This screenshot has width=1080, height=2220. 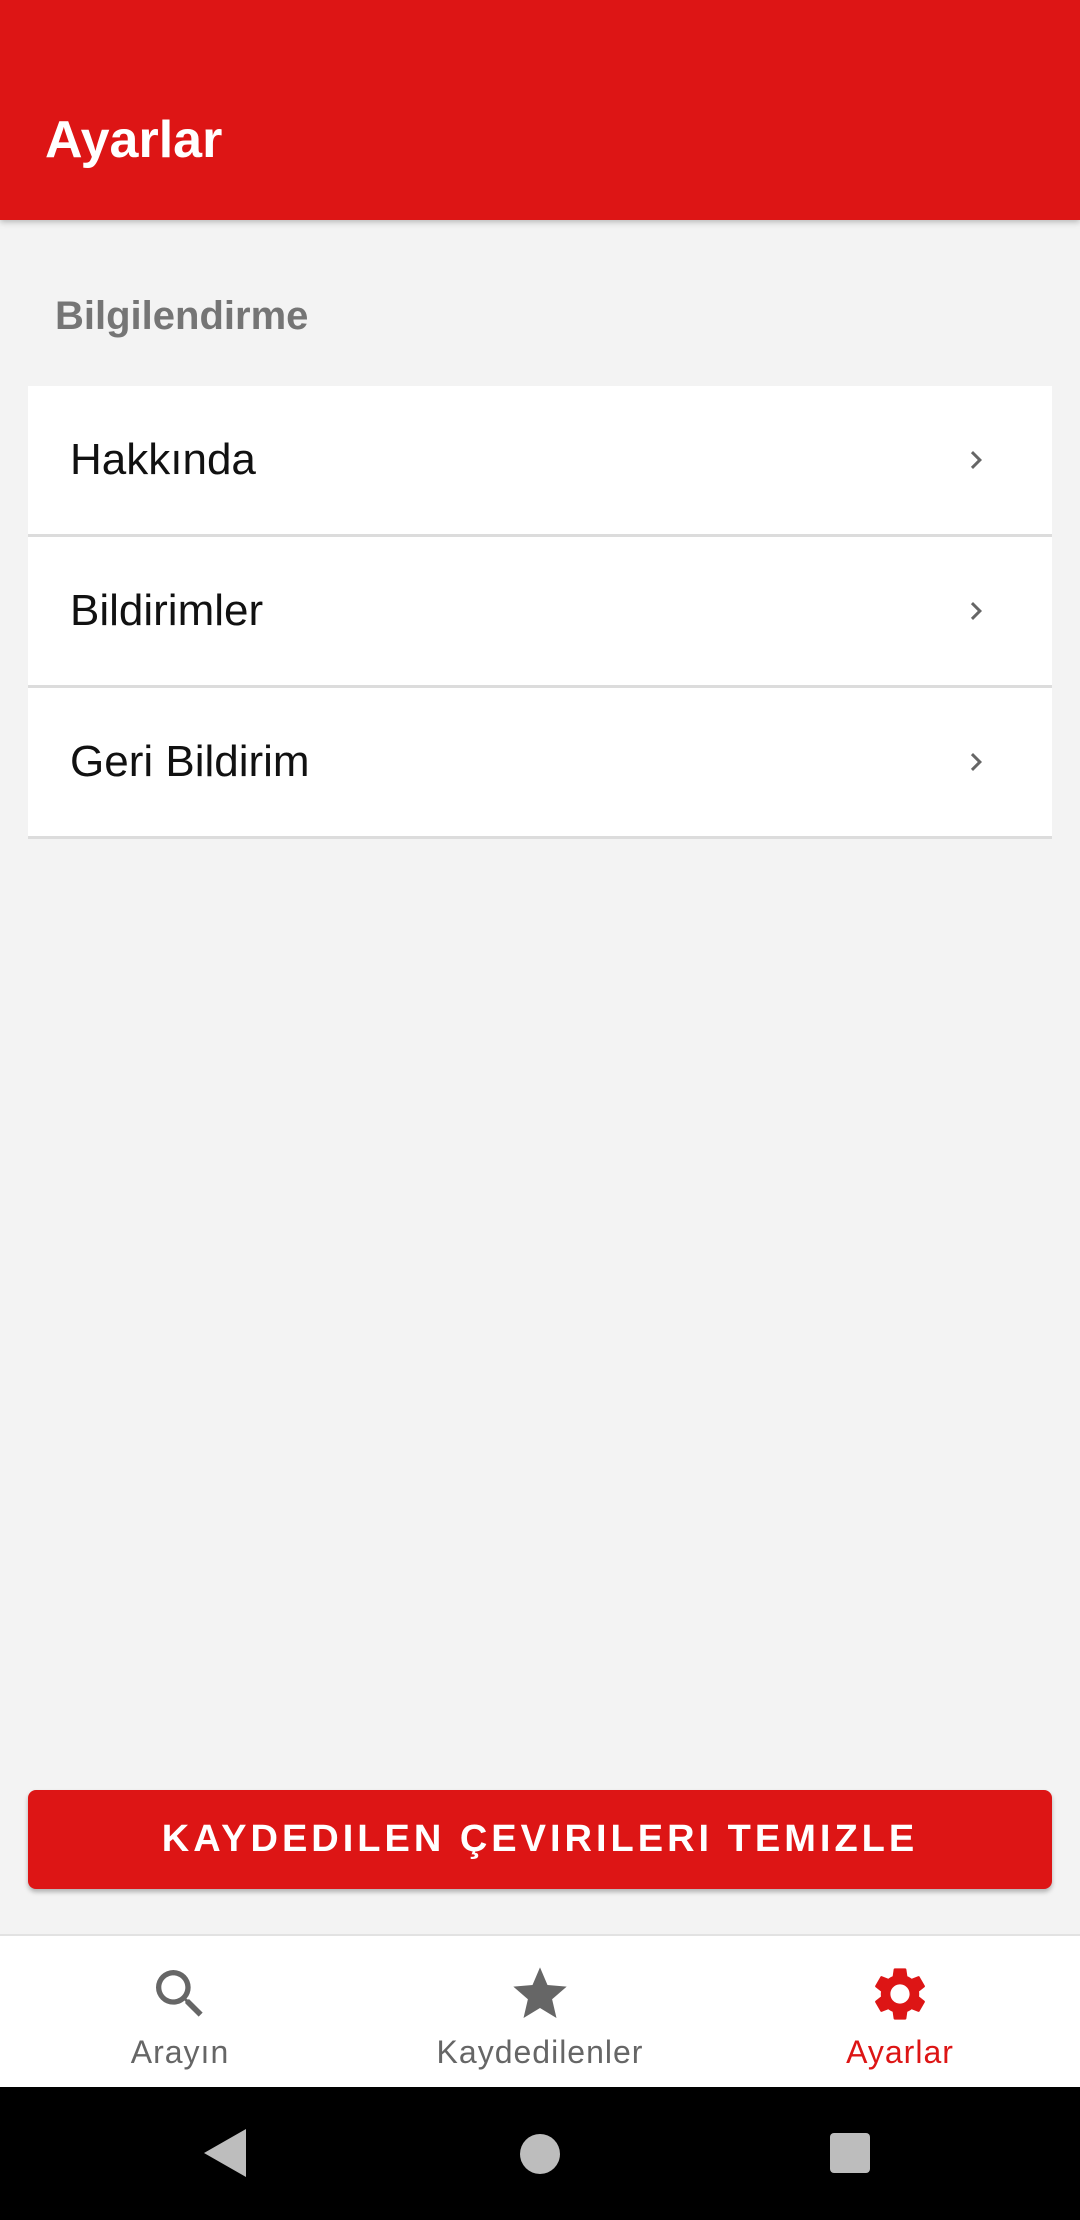 I want to click on nav-label-search: Arayın, so click(x=180, y=2052).